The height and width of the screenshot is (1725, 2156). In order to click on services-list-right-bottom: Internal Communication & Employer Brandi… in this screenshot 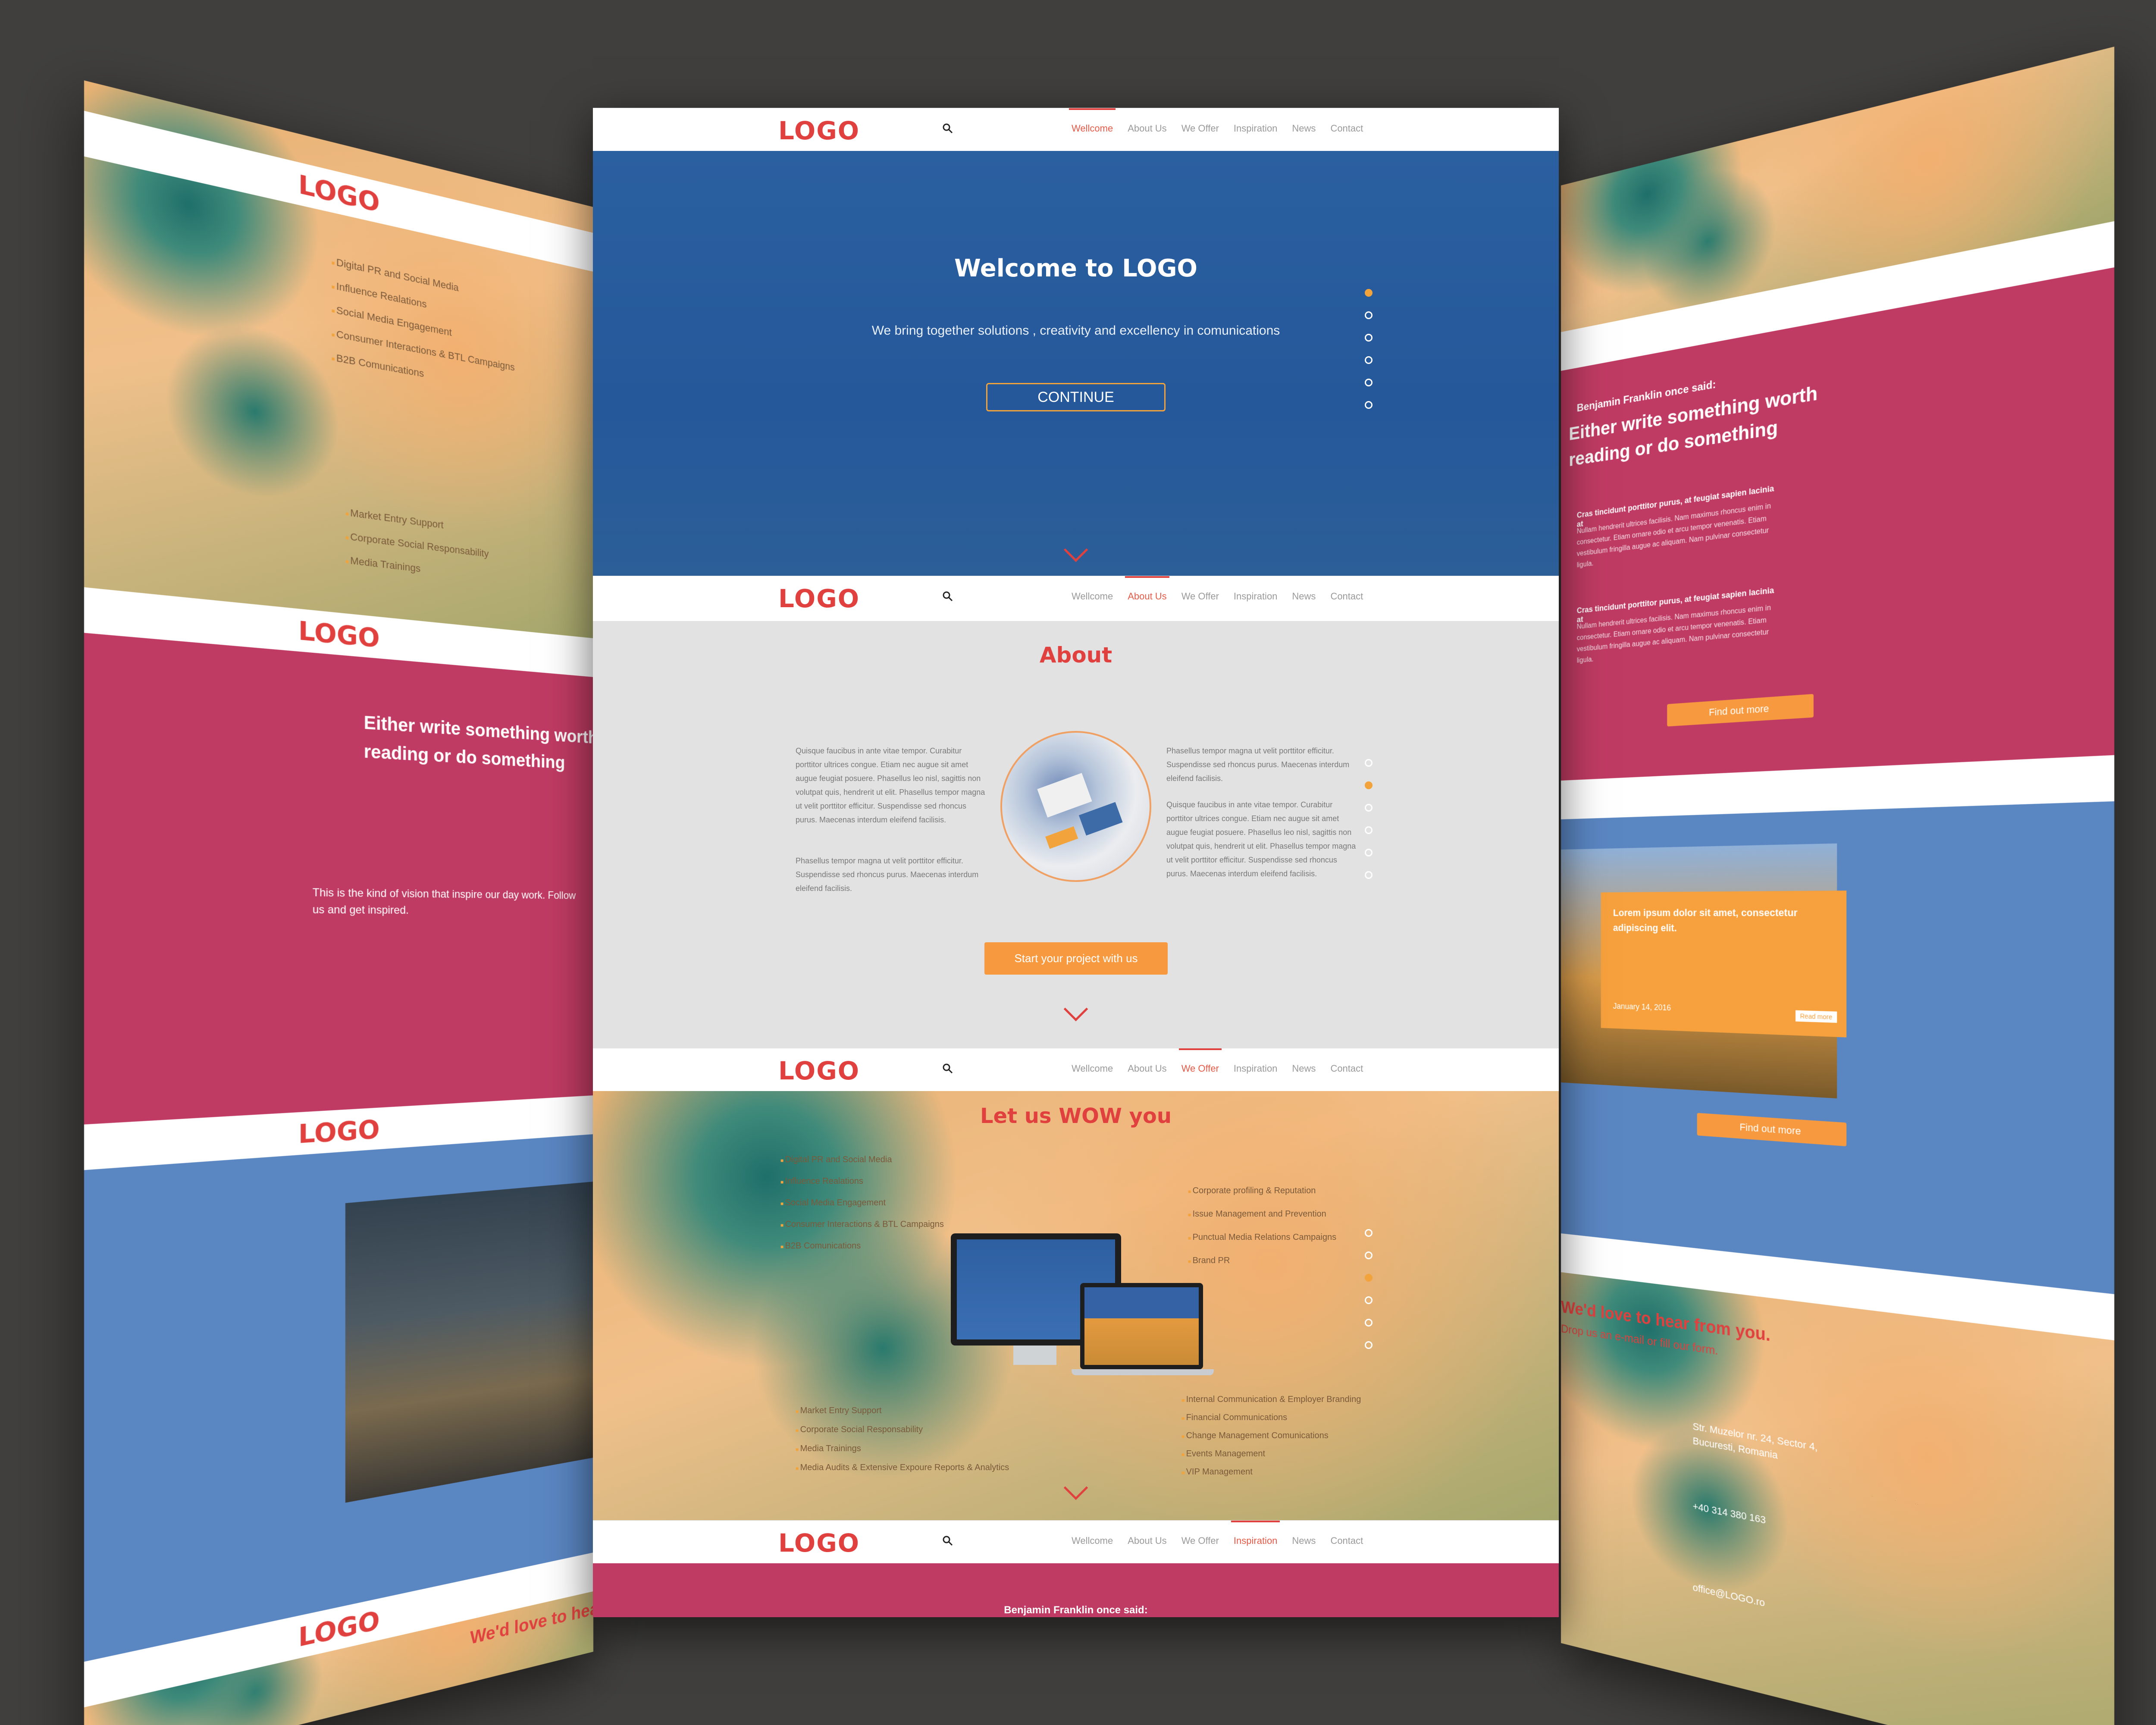, I will do `click(1271, 1436)`.